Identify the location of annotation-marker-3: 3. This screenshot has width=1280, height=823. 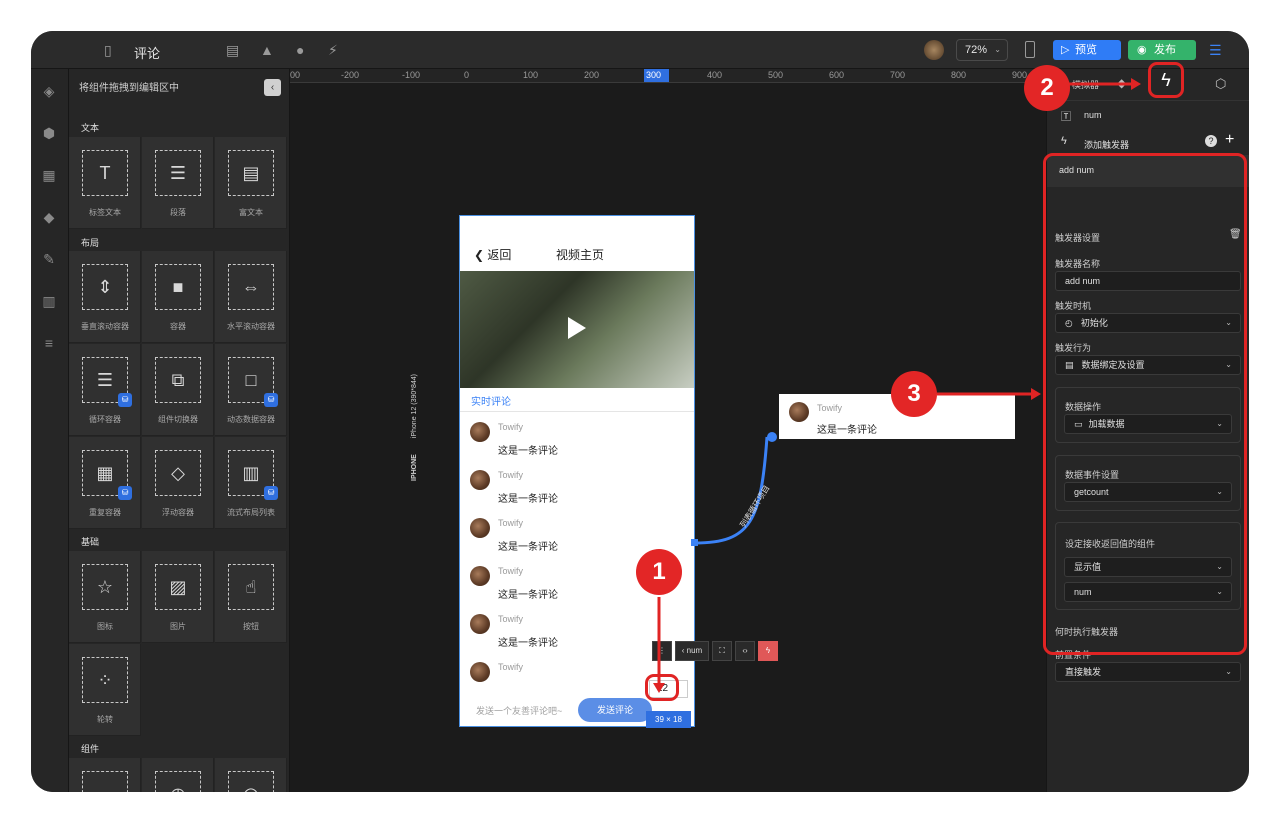
(914, 394).